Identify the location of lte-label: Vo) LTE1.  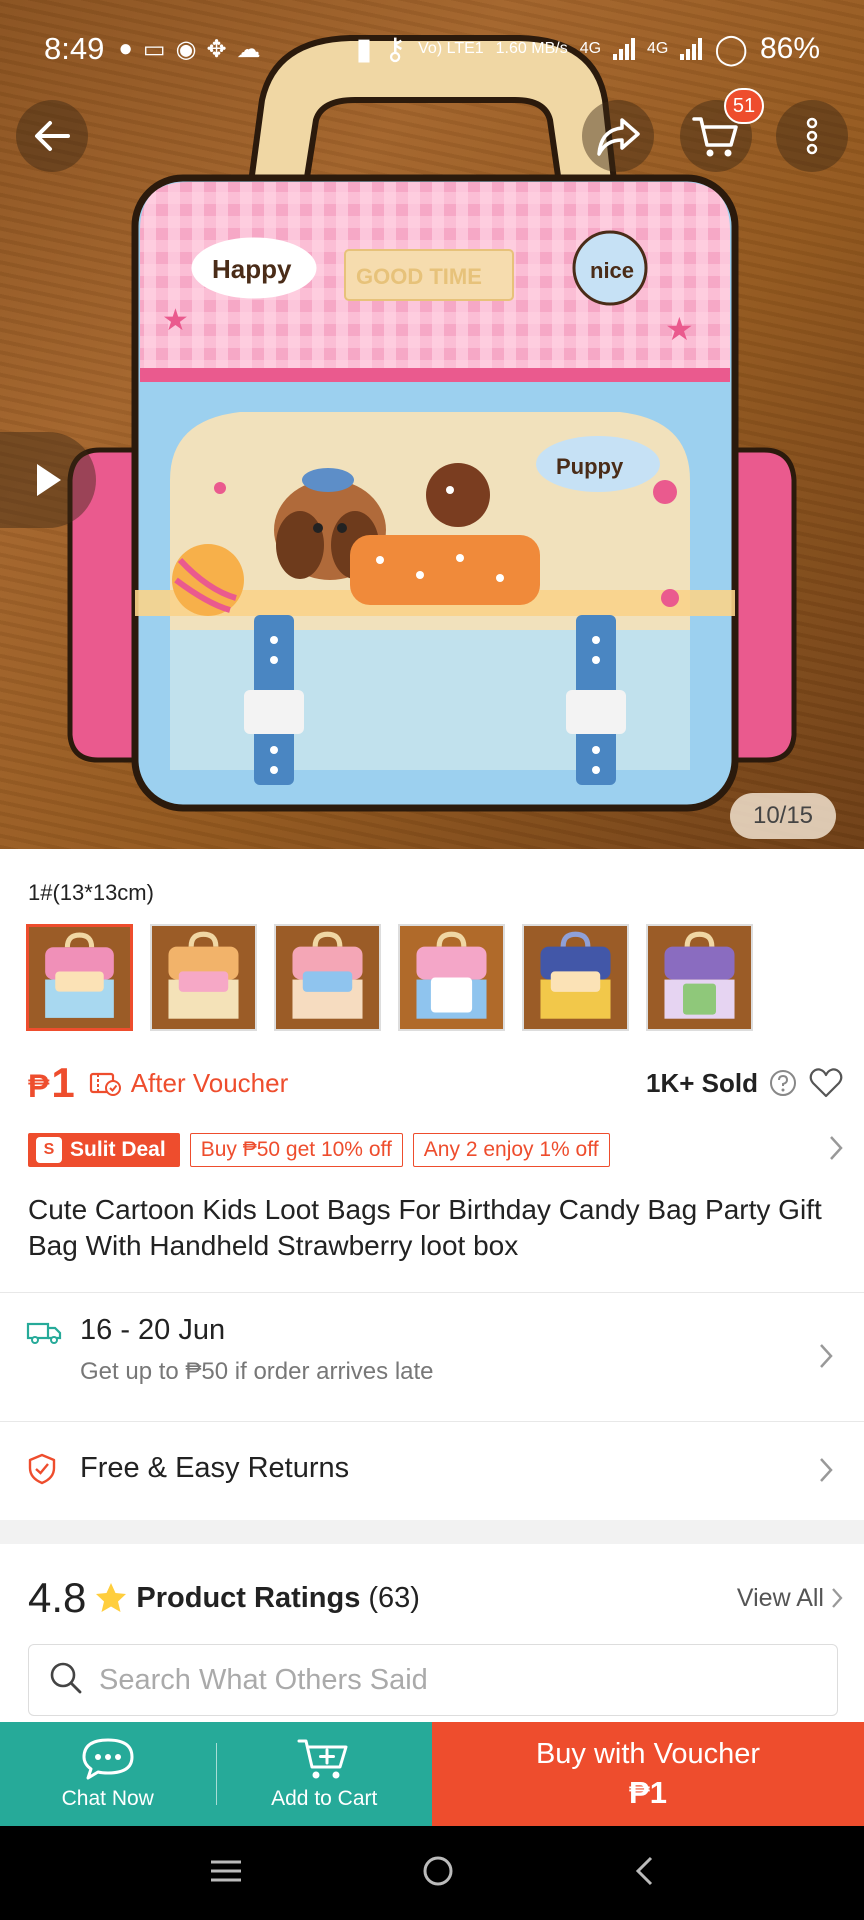
(451, 48).